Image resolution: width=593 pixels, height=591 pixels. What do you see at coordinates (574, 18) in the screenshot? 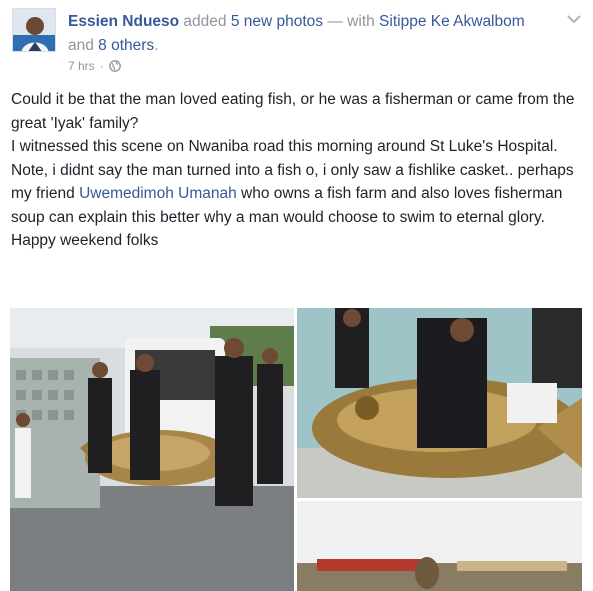
I see `chevron-down-icon` at bounding box center [574, 18].